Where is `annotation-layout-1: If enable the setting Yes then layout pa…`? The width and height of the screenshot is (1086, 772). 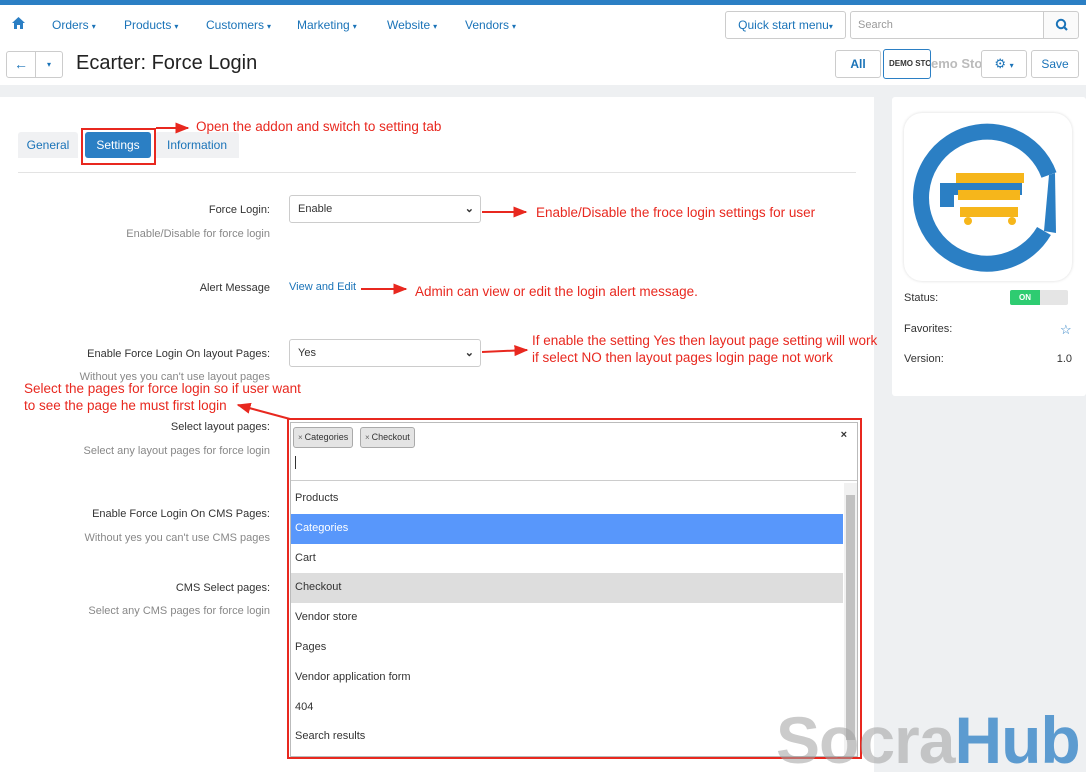 annotation-layout-1: If enable the setting Yes then layout pa… is located at coordinates (705, 340).